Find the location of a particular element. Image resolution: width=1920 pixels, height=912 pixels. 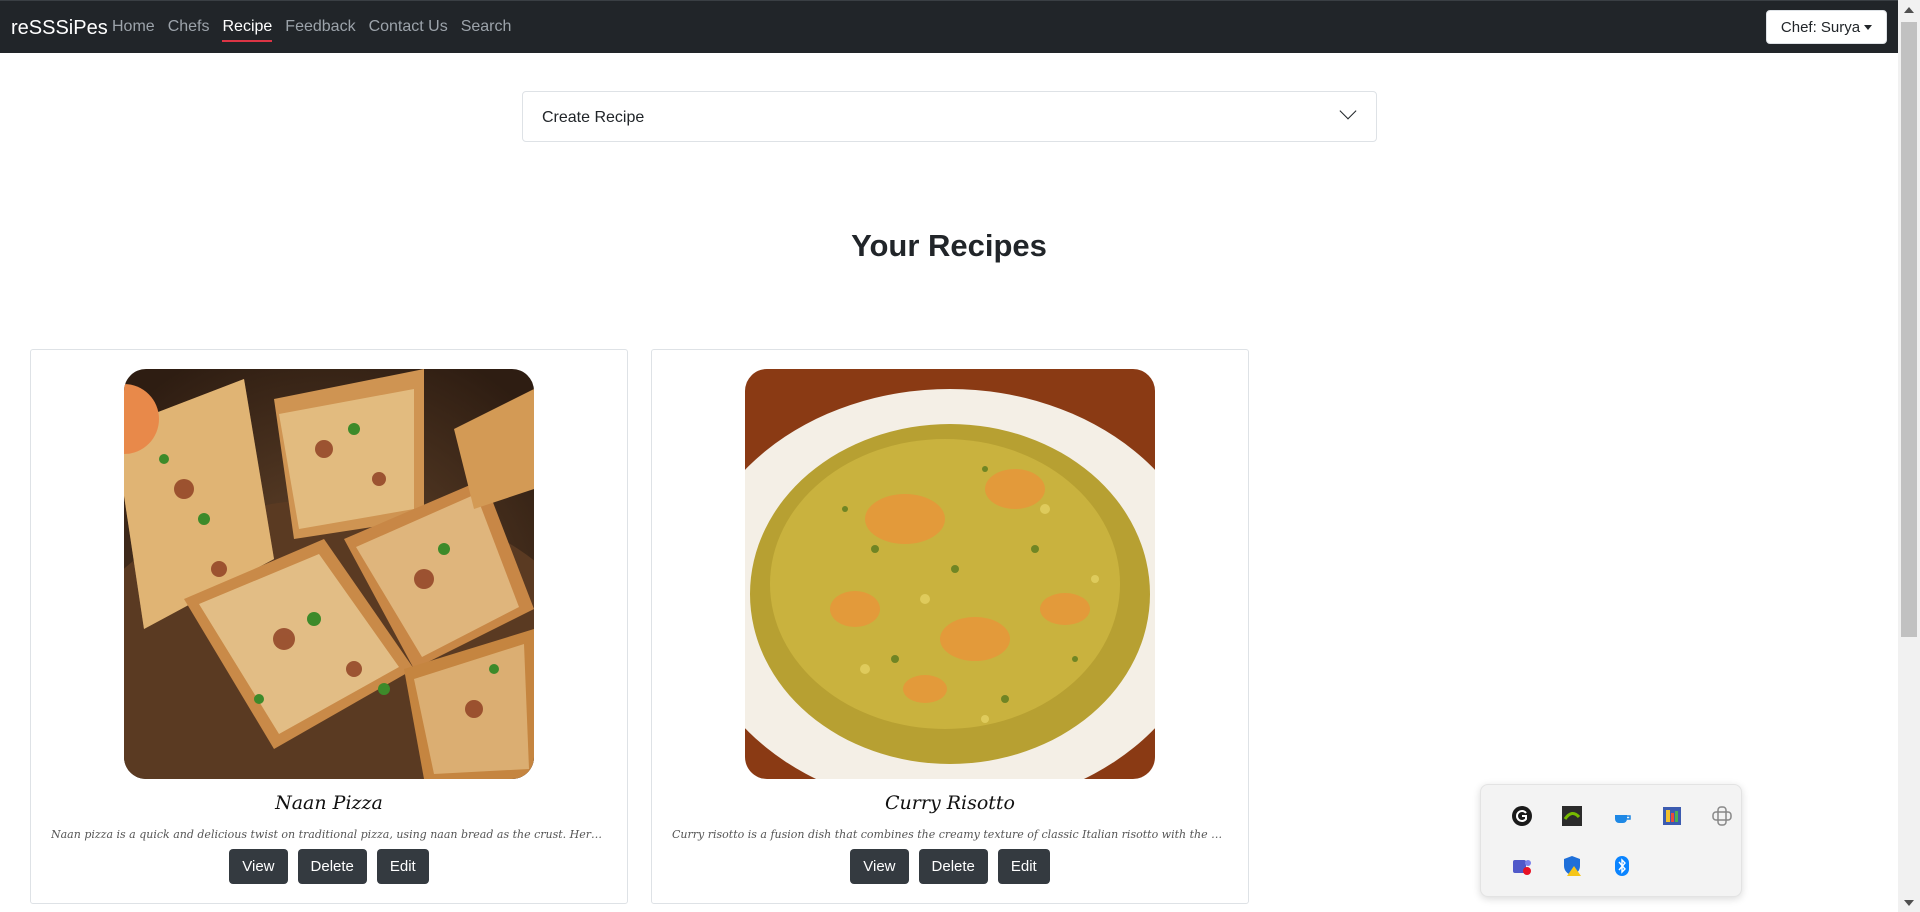

nvidia-icon is located at coordinates (1572, 816).